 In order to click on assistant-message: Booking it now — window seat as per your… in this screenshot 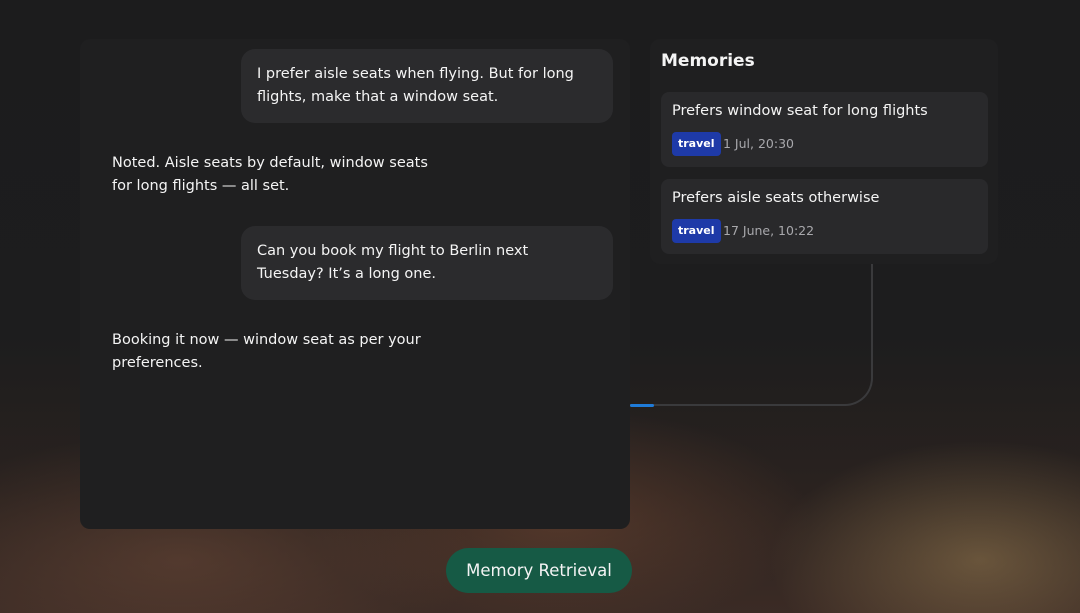, I will do `click(266, 351)`.